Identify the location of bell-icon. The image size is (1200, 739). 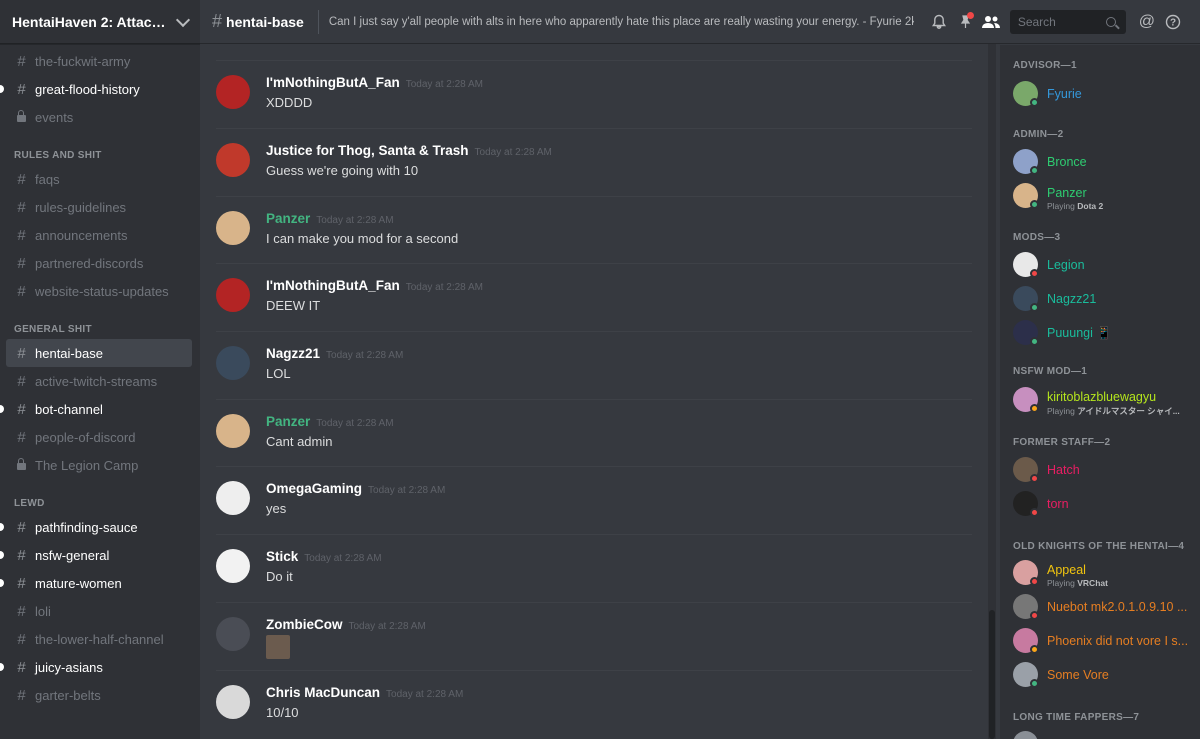
(939, 22).